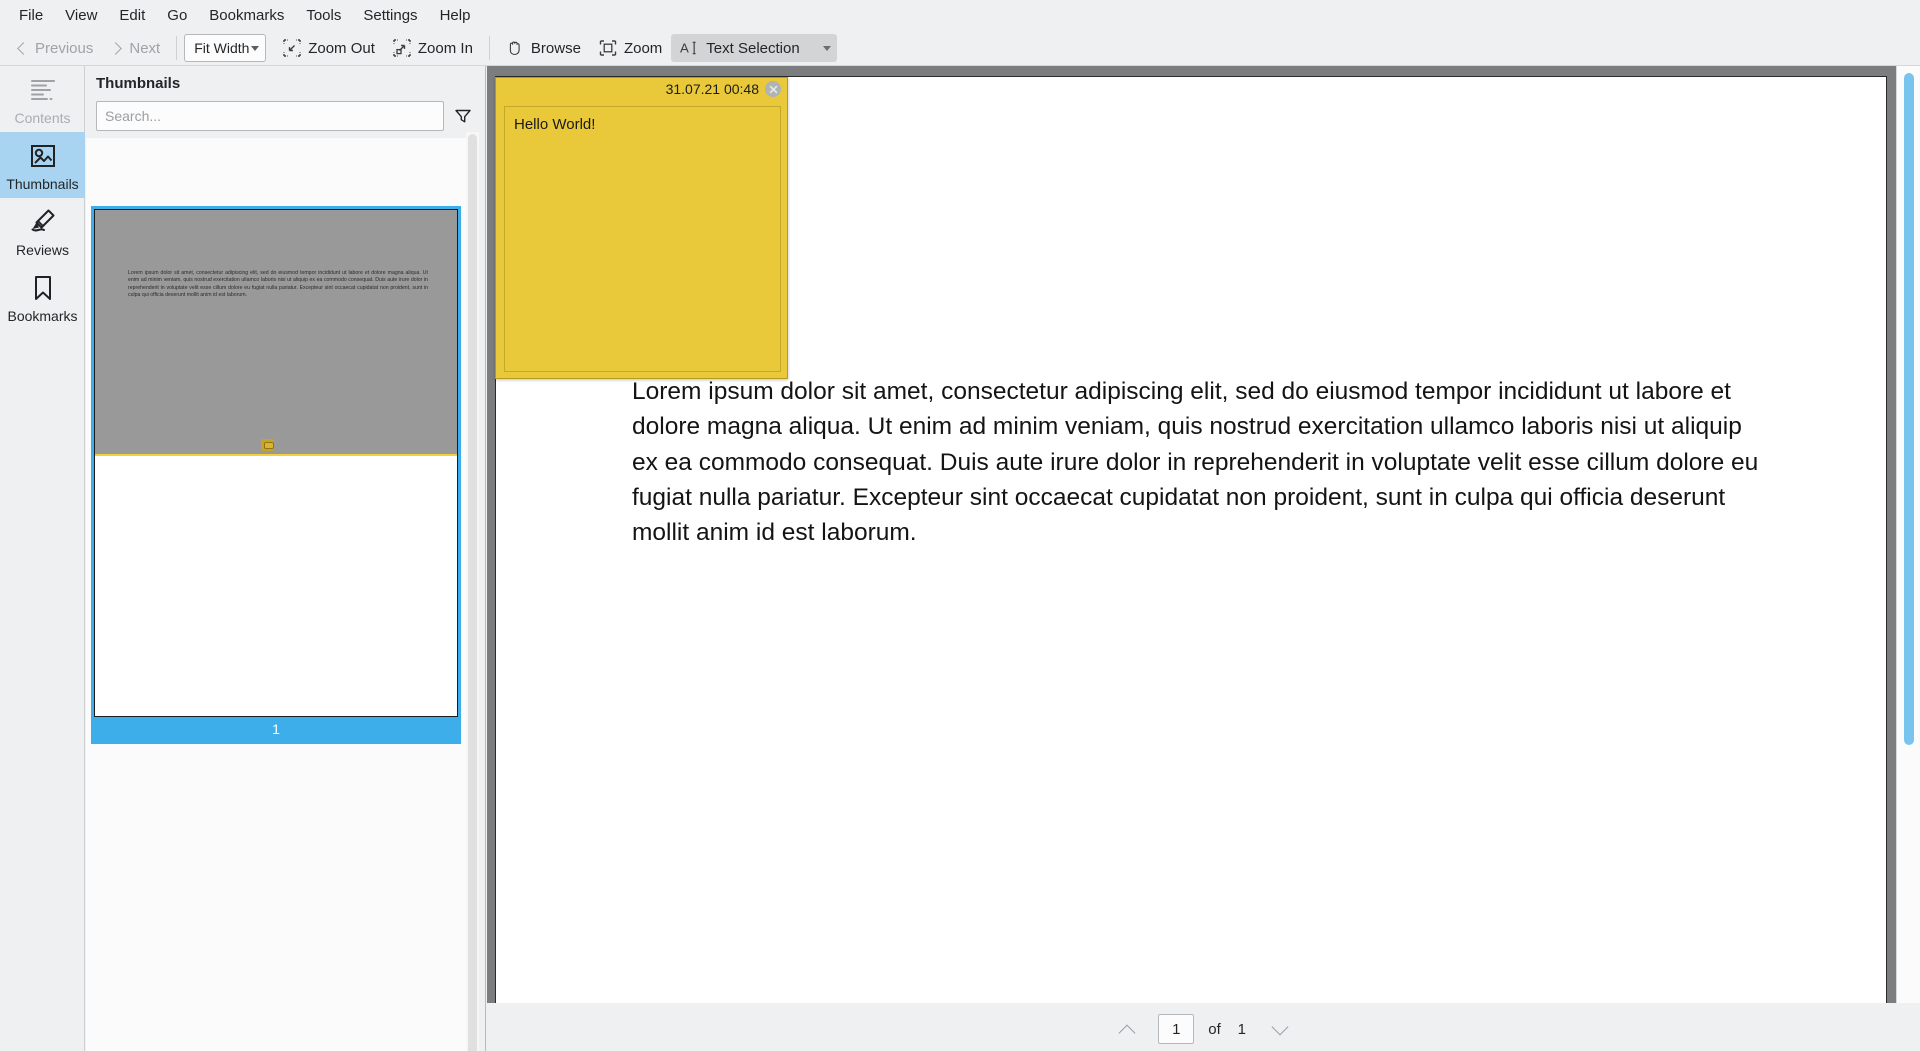  I want to click on total-pages-label: 1, so click(1241, 1029).